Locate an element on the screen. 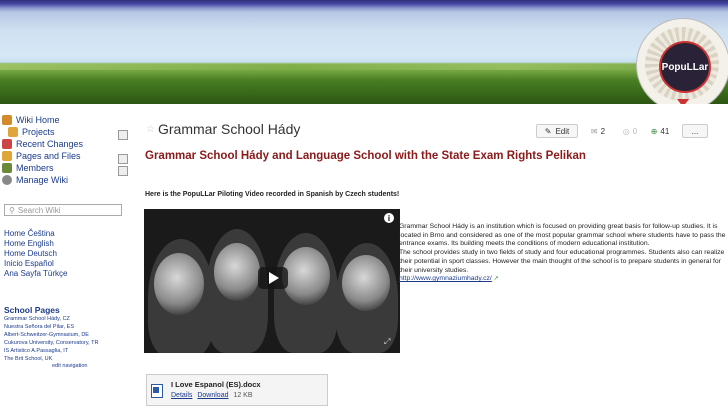 This screenshot has height=409, width=728. projects-icon is located at coordinates (13, 132).